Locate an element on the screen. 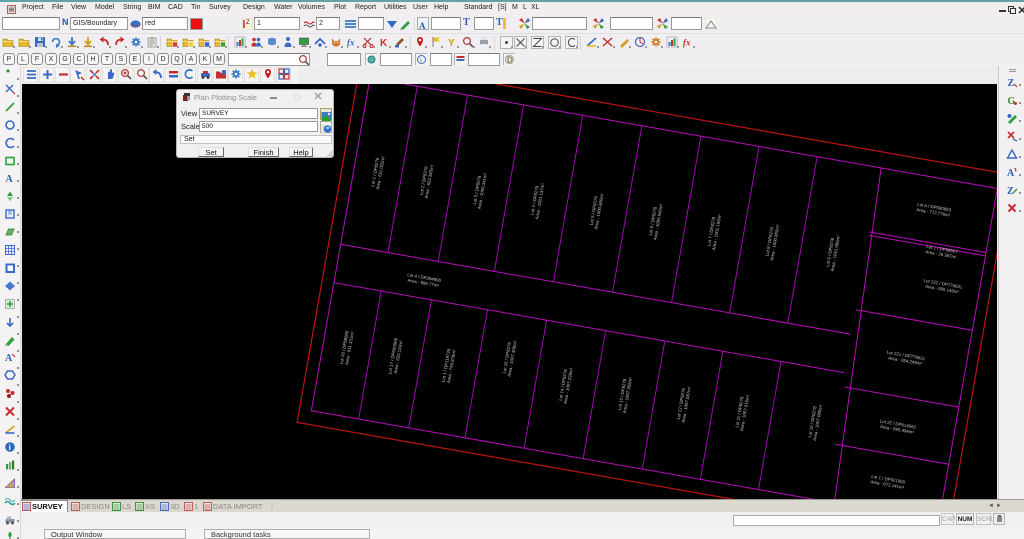 This screenshot has width=1024, height=539. svg-text: i is located at coordinates (421, 60).